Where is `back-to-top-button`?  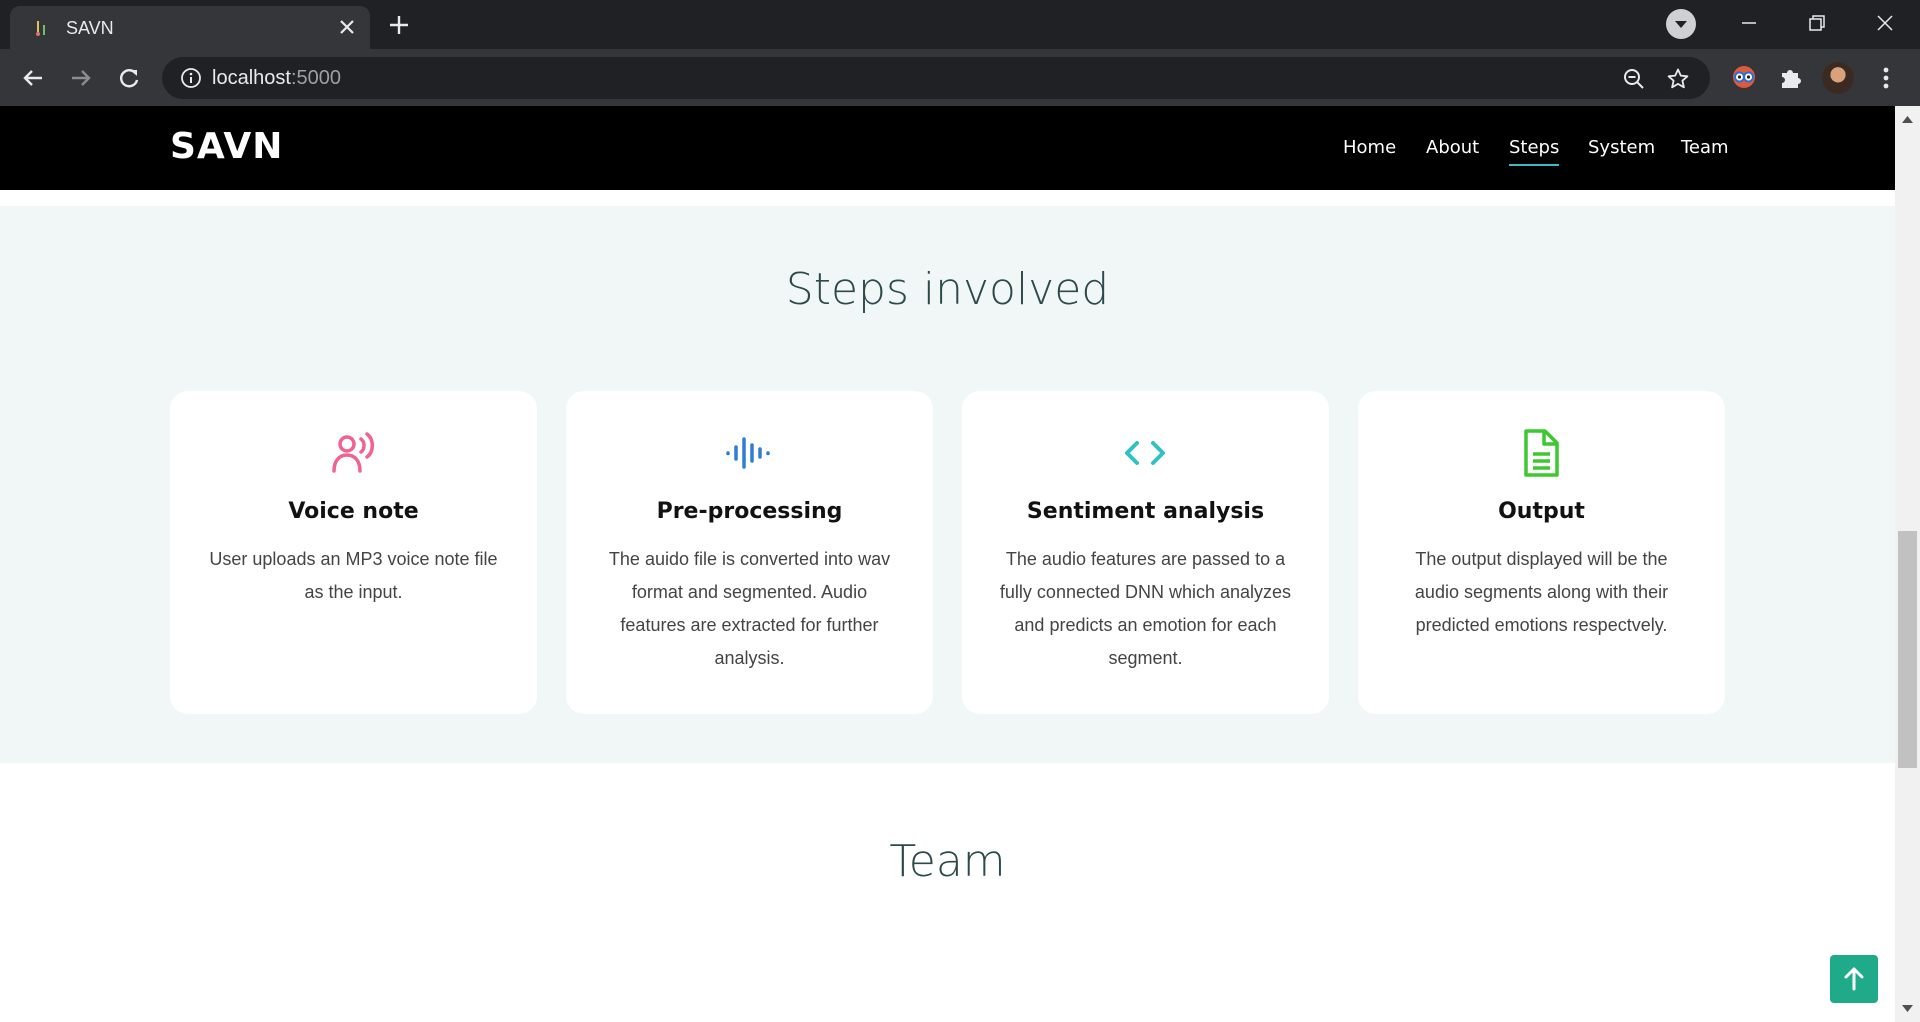 back-to-top-button is located at coordinates (1854, 979).